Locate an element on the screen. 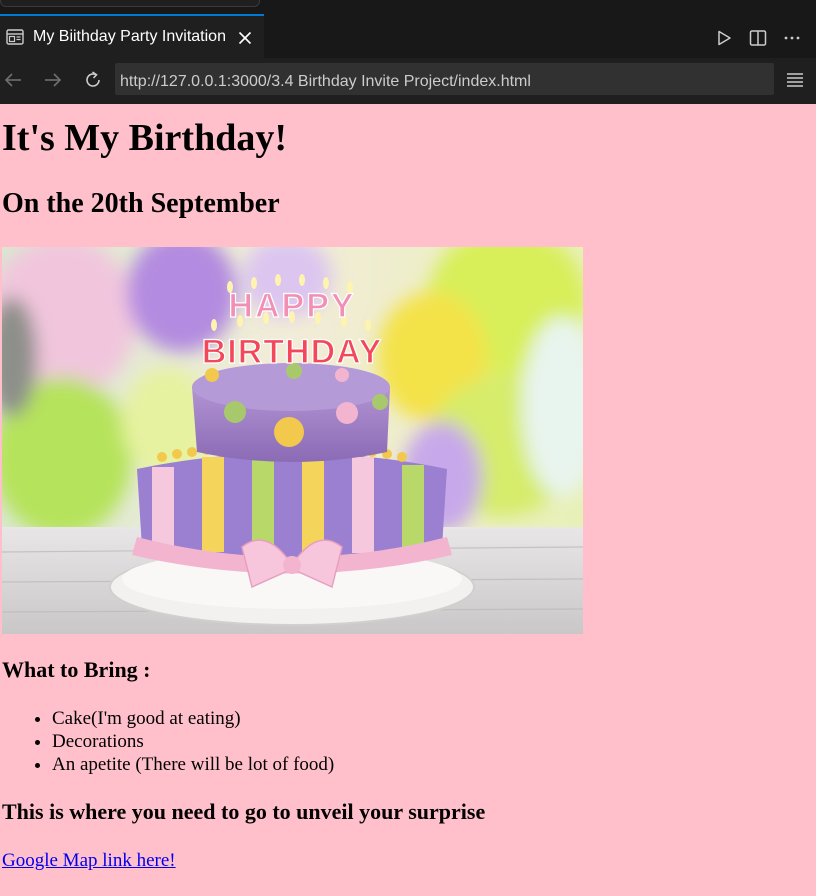 This screenshot has width=816, height=896. list-item: An apetite (There will be lot of food) is located at coordinates (193, 764).